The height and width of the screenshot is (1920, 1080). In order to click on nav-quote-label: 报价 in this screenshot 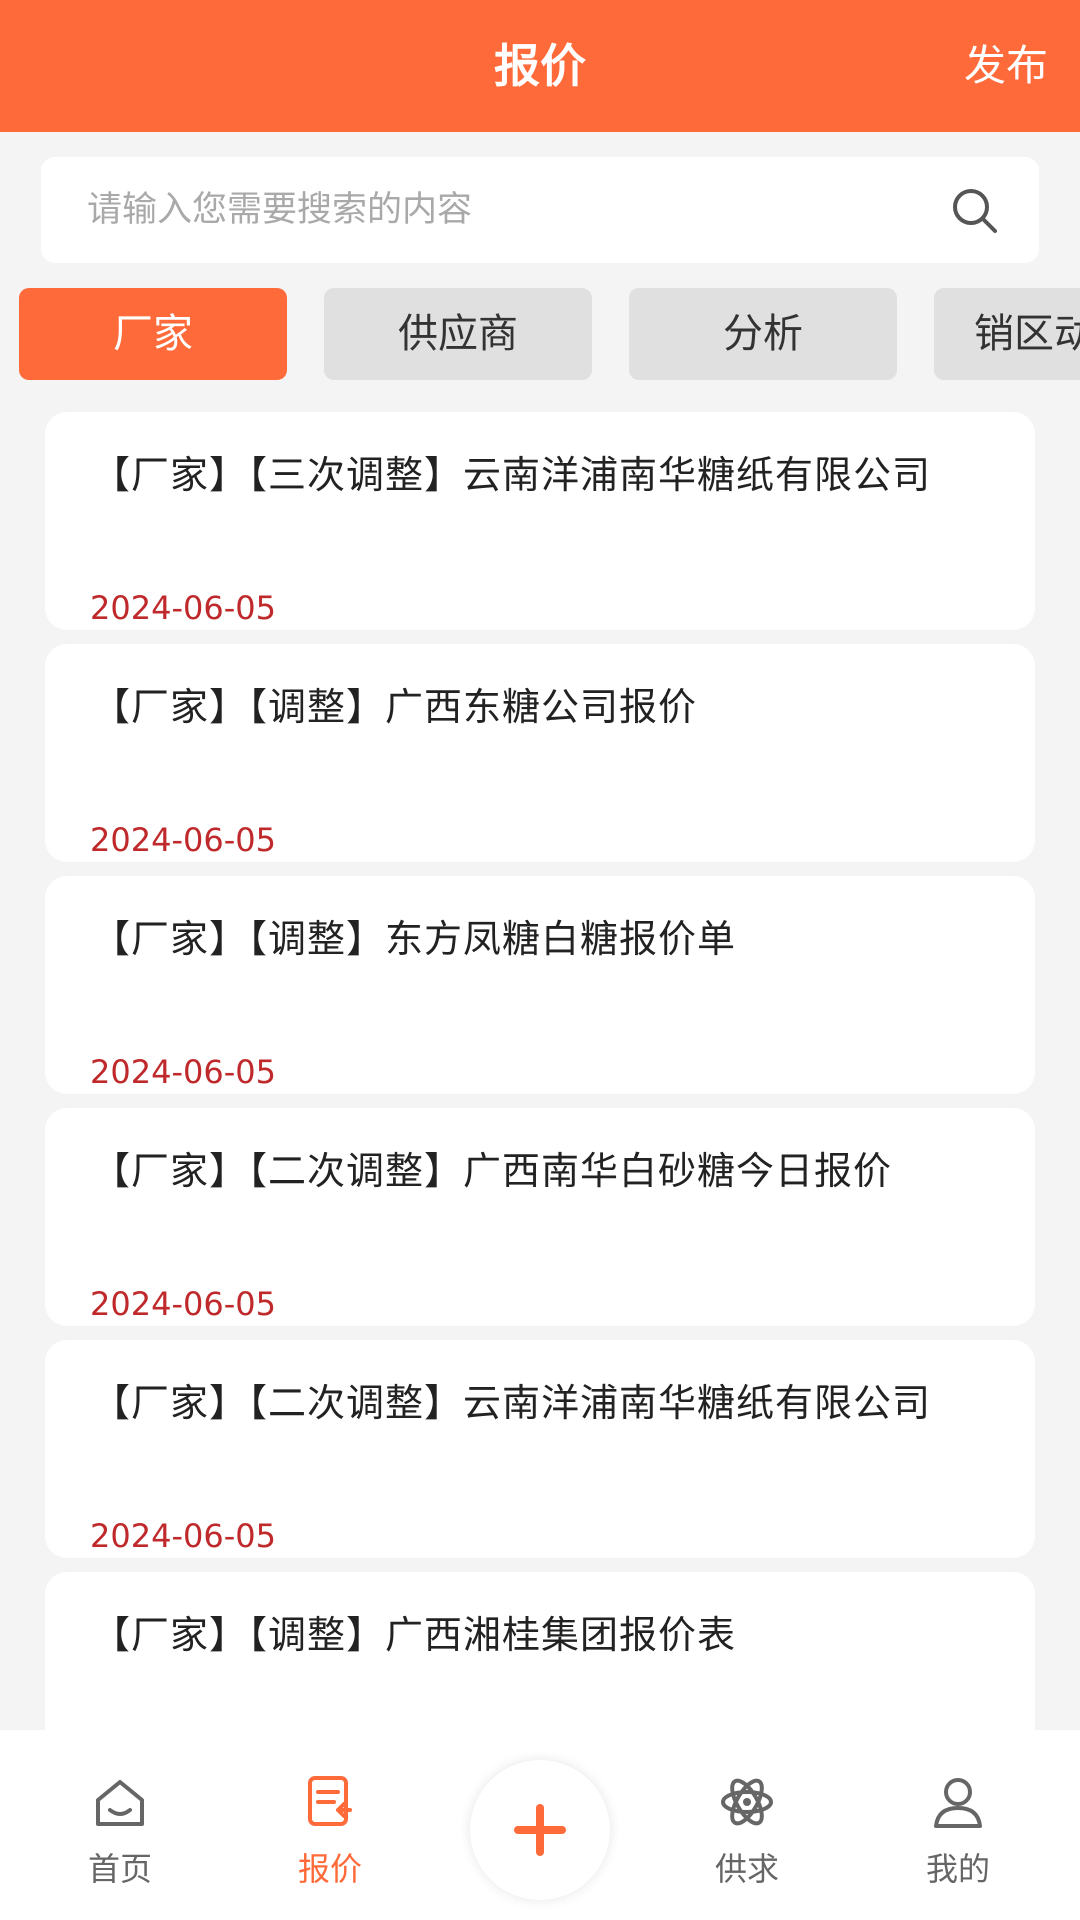, I will do `click(329, 1869)`.